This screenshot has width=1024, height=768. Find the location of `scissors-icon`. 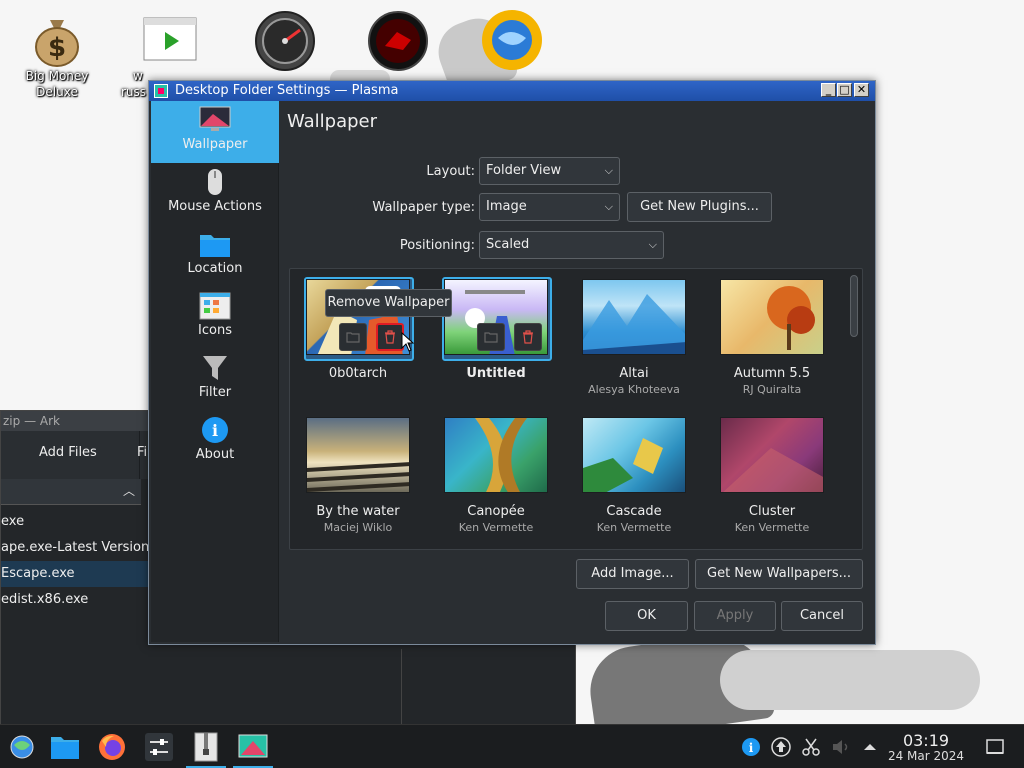

scissors-icon is located at coordinates (811, 747).